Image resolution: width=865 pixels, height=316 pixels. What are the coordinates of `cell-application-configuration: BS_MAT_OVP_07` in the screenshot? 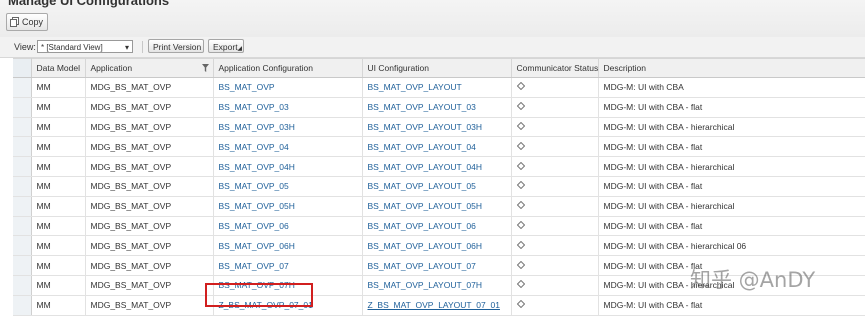 It's located at (288, 265).